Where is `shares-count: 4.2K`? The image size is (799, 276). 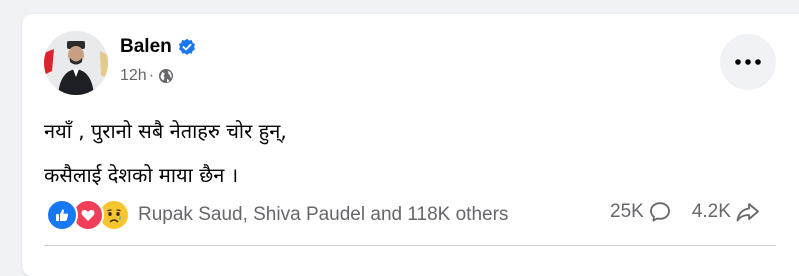 shares-count: 4.2K is located at coordinates (726, 212).